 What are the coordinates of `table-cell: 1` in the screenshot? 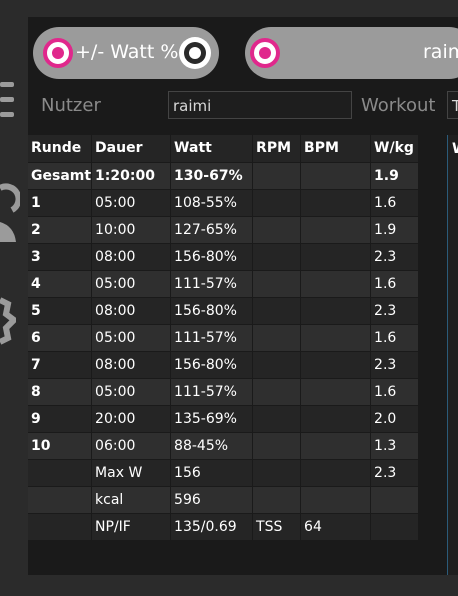 It's located at (60, 203).